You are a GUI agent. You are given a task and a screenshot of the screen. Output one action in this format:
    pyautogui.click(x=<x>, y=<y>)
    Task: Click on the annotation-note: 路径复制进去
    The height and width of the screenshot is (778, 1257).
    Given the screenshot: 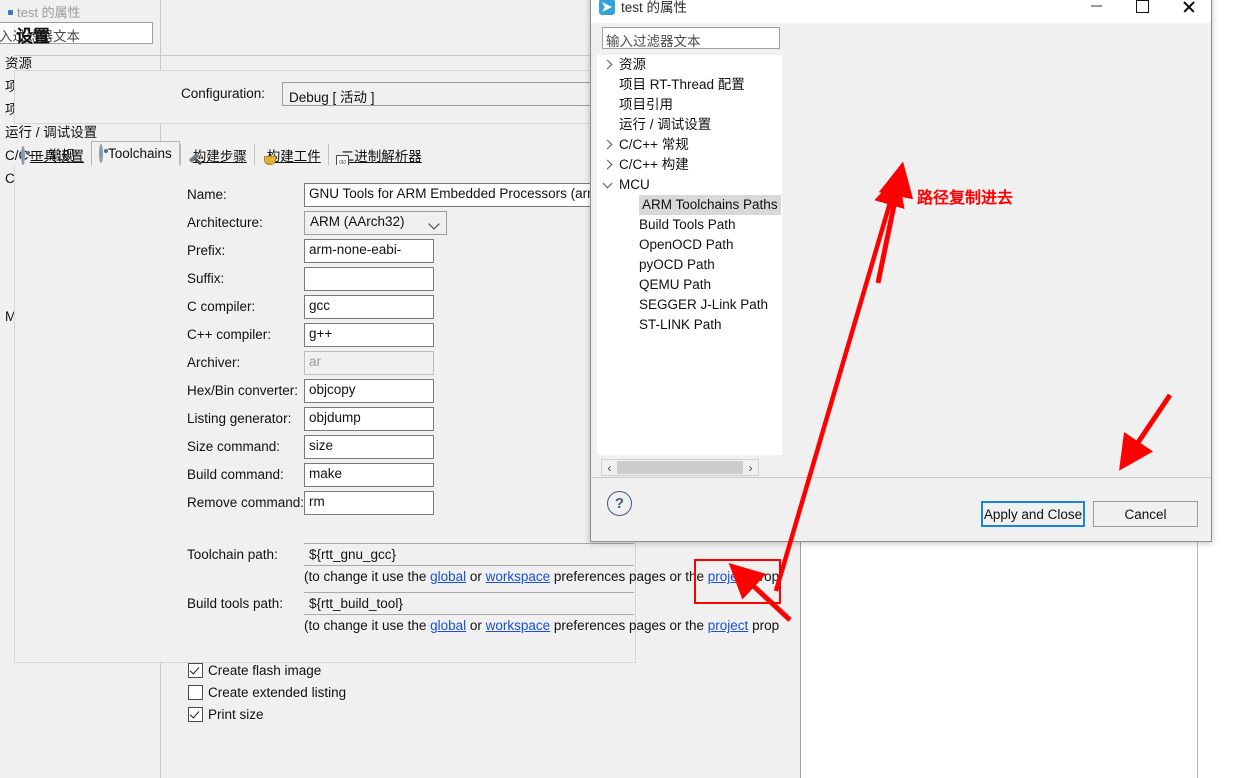 What is the action you would take?
    pyautogui.click(x=965, y=198)
    